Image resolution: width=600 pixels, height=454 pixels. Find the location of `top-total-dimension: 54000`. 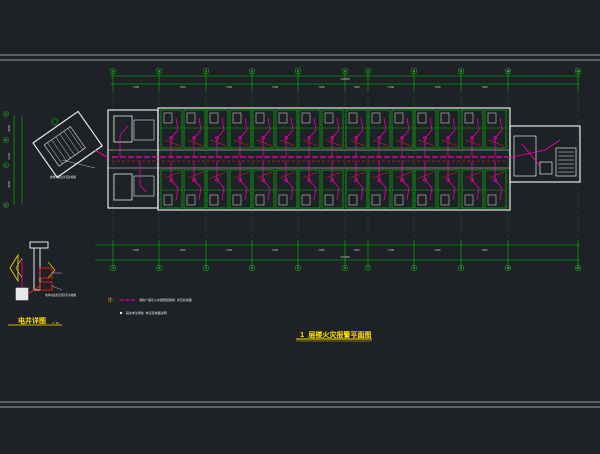

top-total-dimension: 54000 is located at coordinates (344, 79).